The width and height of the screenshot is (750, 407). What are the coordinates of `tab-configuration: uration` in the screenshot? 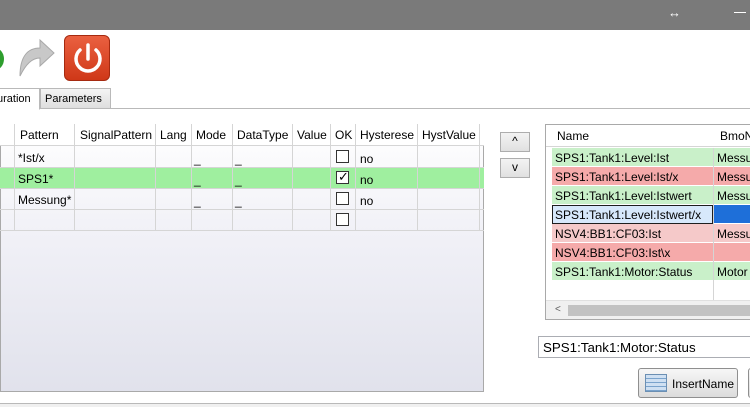 It's located at (20, 99).